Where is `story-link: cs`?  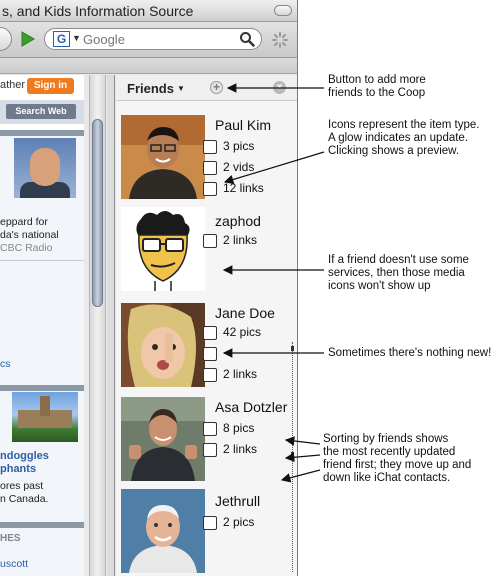
story-link: cs is located at coordinates (5, 364).